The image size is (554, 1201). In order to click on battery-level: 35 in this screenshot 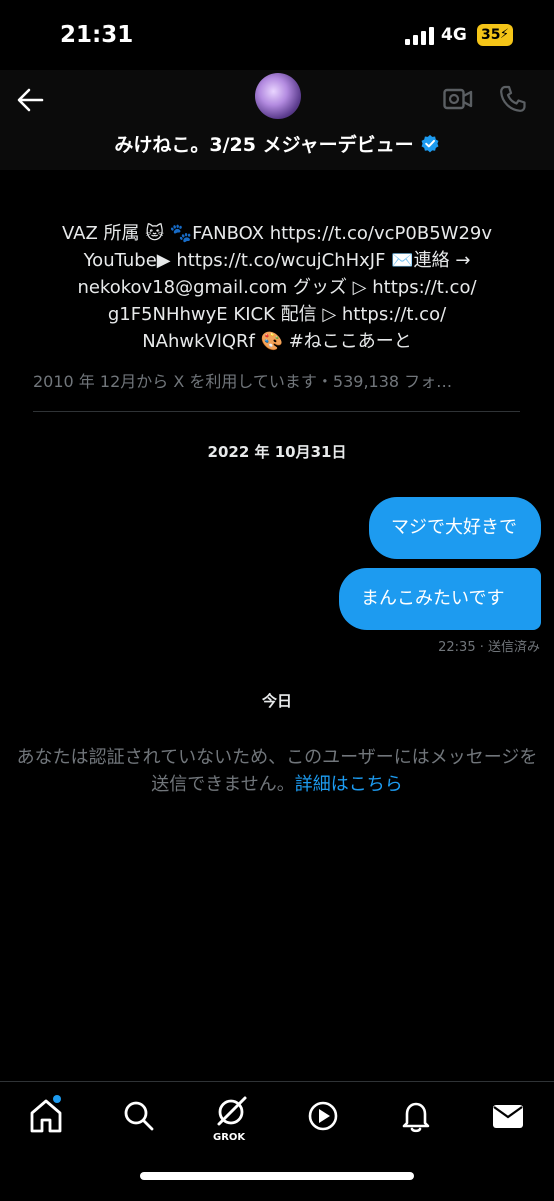, I will do `click(491, 35)`.